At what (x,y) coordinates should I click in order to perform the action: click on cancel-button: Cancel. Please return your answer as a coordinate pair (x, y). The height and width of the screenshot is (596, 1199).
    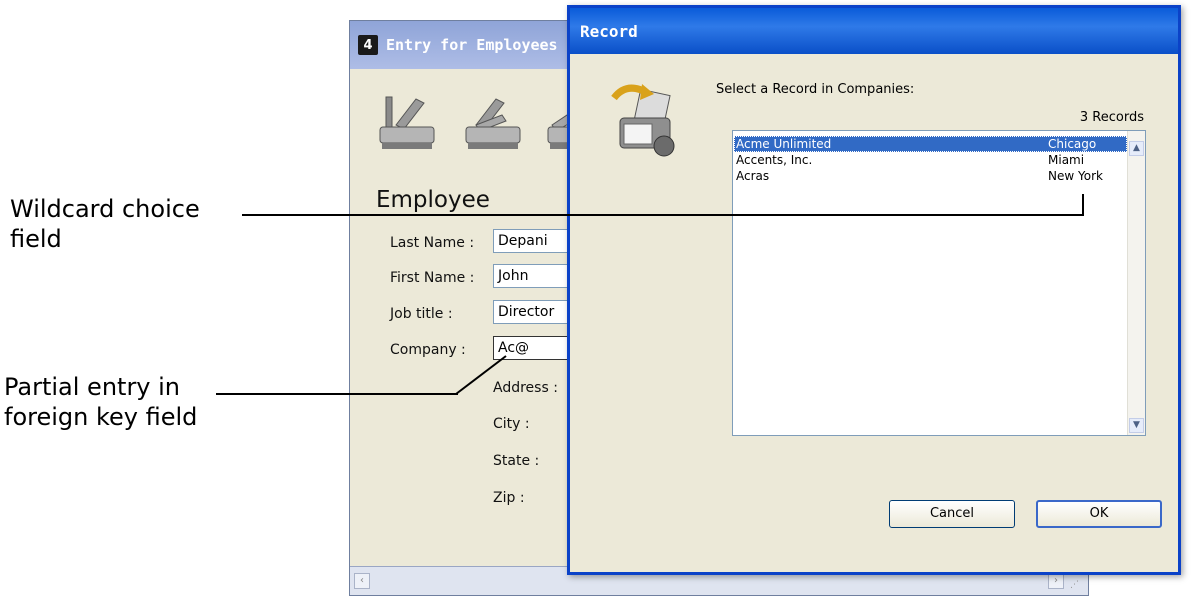
    Looking at the image, I should click on (952, 514).